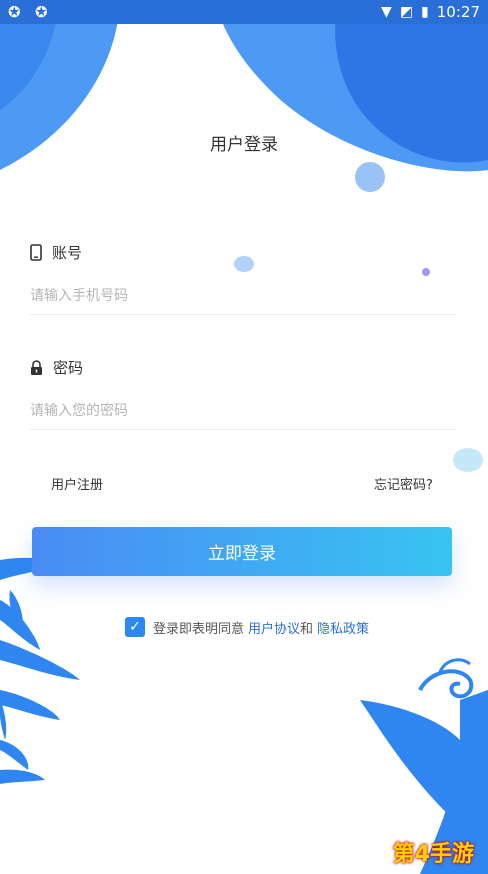 Image resolution: width=488 pixels, height=874 pixels. What do you see at coordinates (244, 12) in the screenshot?
I see `status-bar: ✪ ✪ ▼ ◩ ▮ 10:27` at bounding box center [244, 12].